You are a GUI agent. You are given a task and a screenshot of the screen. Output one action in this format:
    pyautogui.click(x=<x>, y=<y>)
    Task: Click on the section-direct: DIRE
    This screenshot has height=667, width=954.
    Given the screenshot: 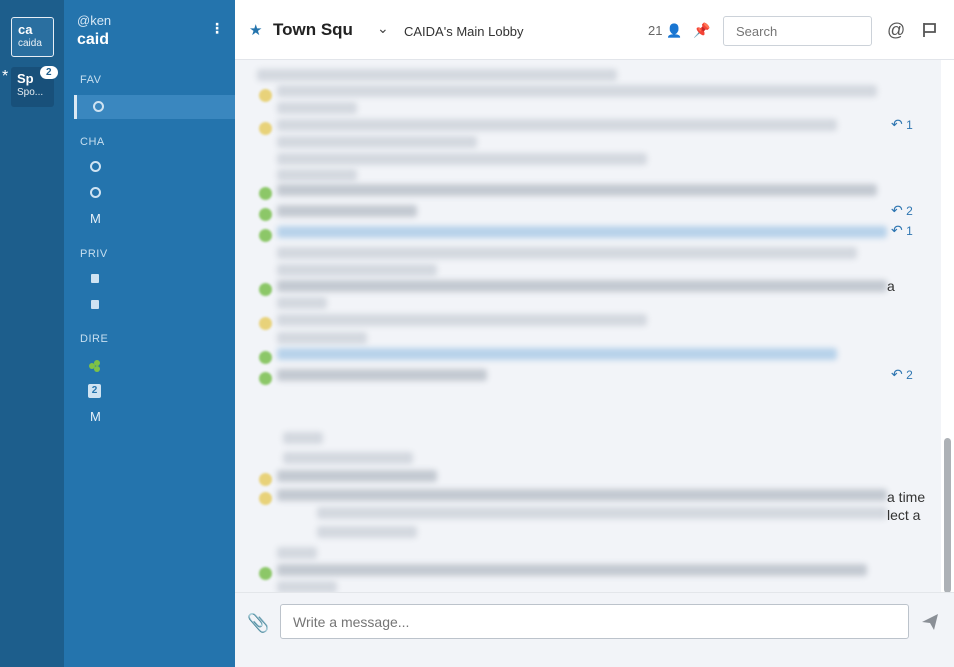 What is the action you would take?
    pyautogui.click(x=94, y=339)
    